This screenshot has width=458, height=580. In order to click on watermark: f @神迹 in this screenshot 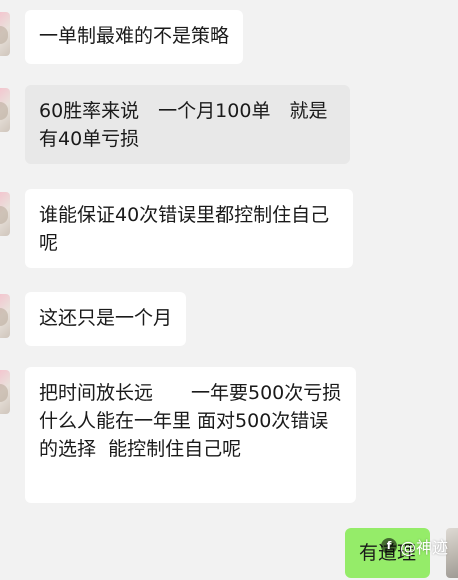, I will do `click(414, 546)`.